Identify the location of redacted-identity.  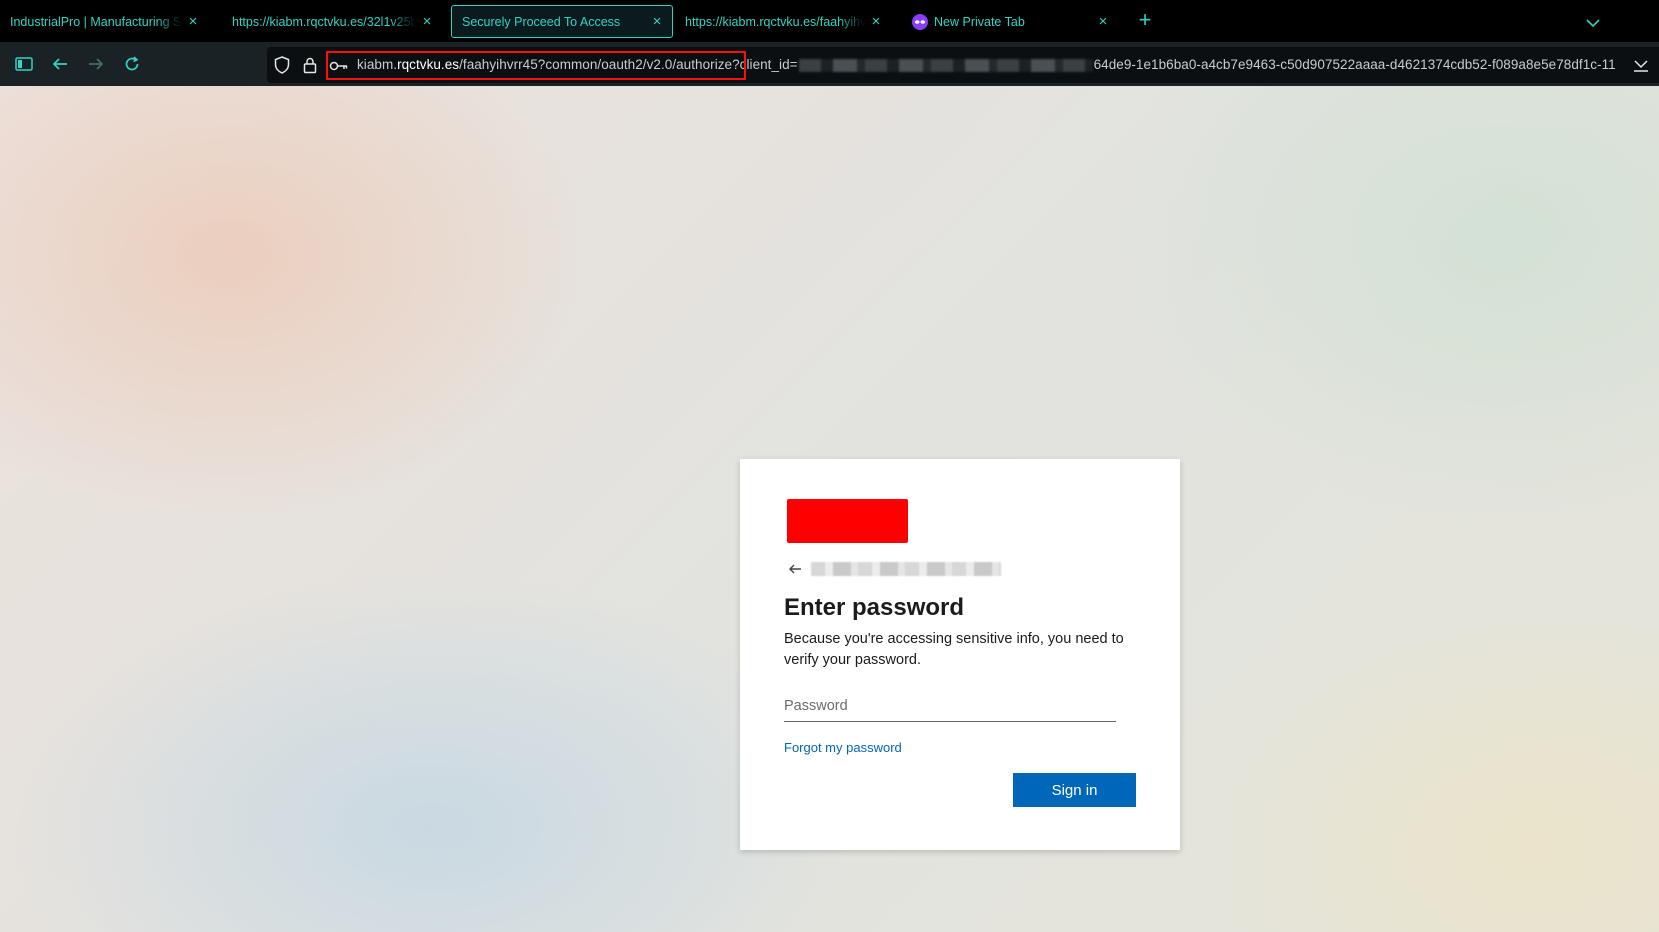
(906, 569).